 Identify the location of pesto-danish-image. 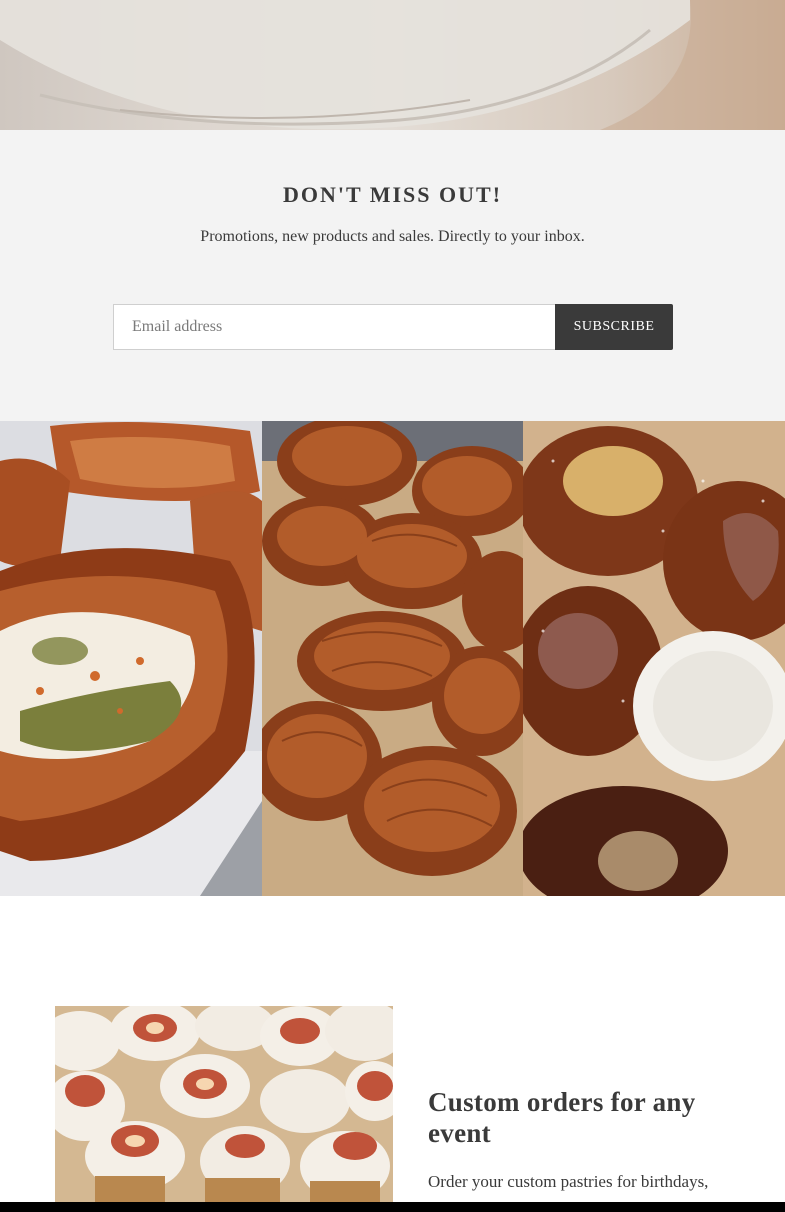
(131, 658).